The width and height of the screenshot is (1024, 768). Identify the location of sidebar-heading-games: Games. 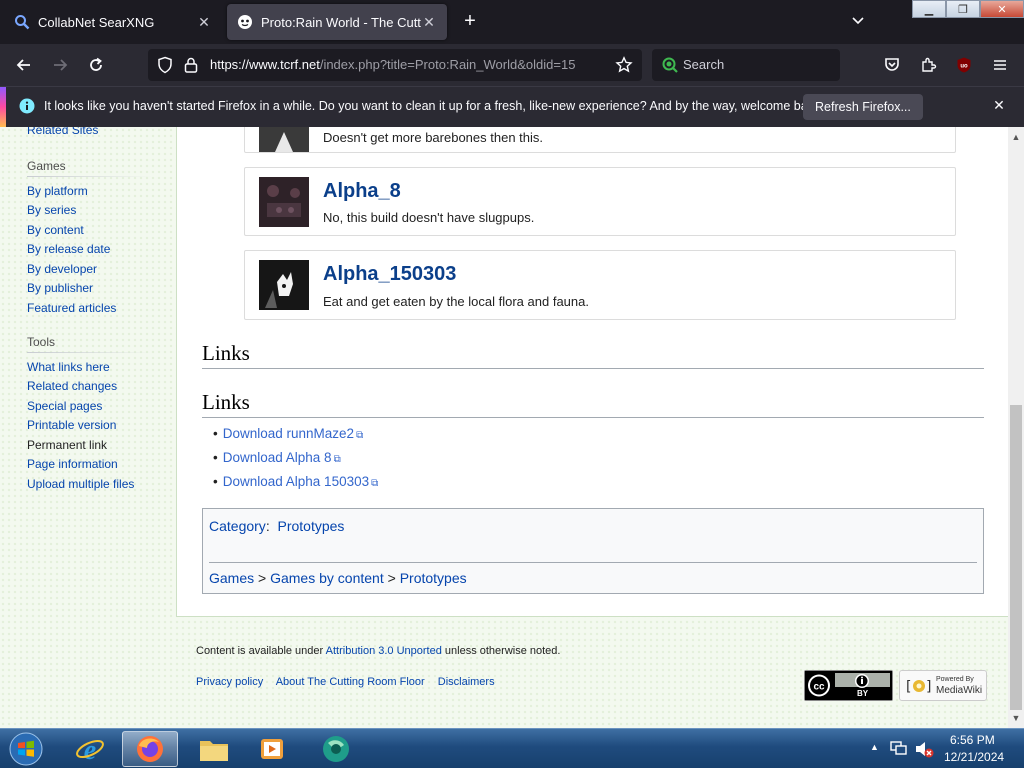
(46, 166).